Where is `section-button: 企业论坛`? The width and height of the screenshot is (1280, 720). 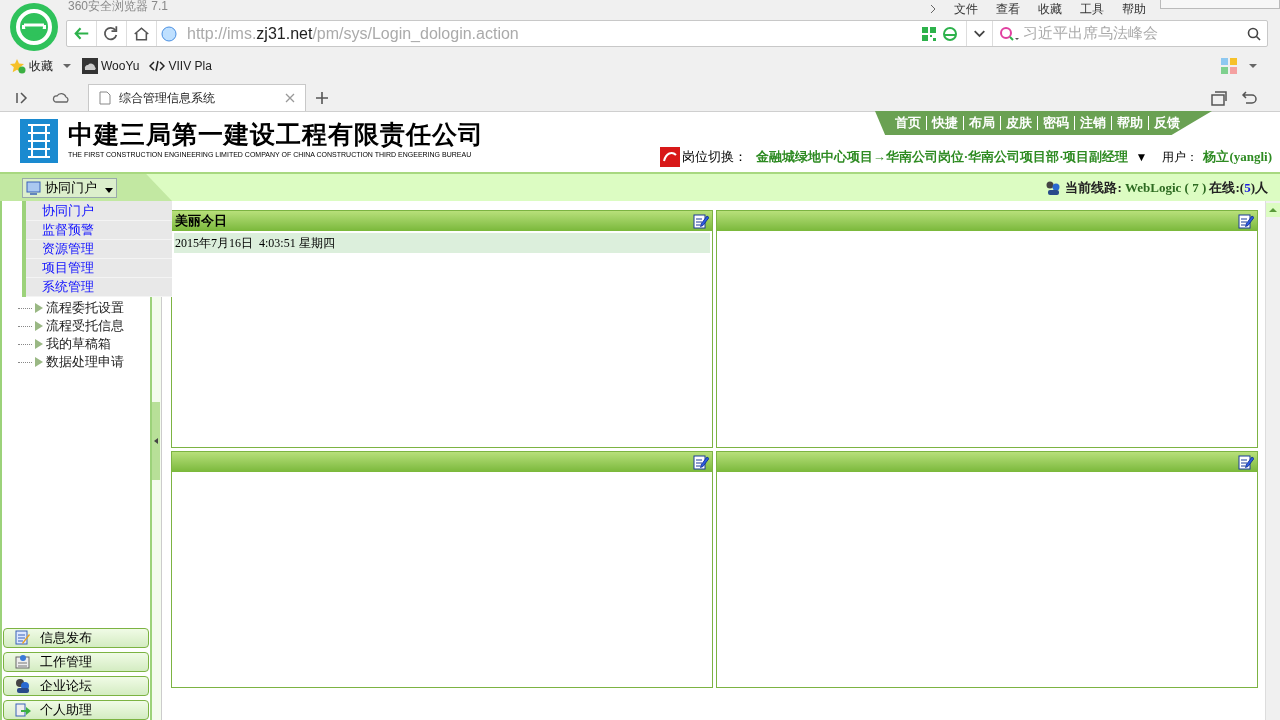
section-button: 企业论坛 is located at coordinates (76, 686).